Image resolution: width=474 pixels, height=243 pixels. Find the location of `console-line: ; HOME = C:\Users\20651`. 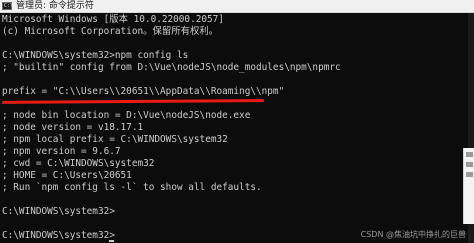

console-line: ; HOME = C:\Users\20651 is located at coordinates (67, 175).